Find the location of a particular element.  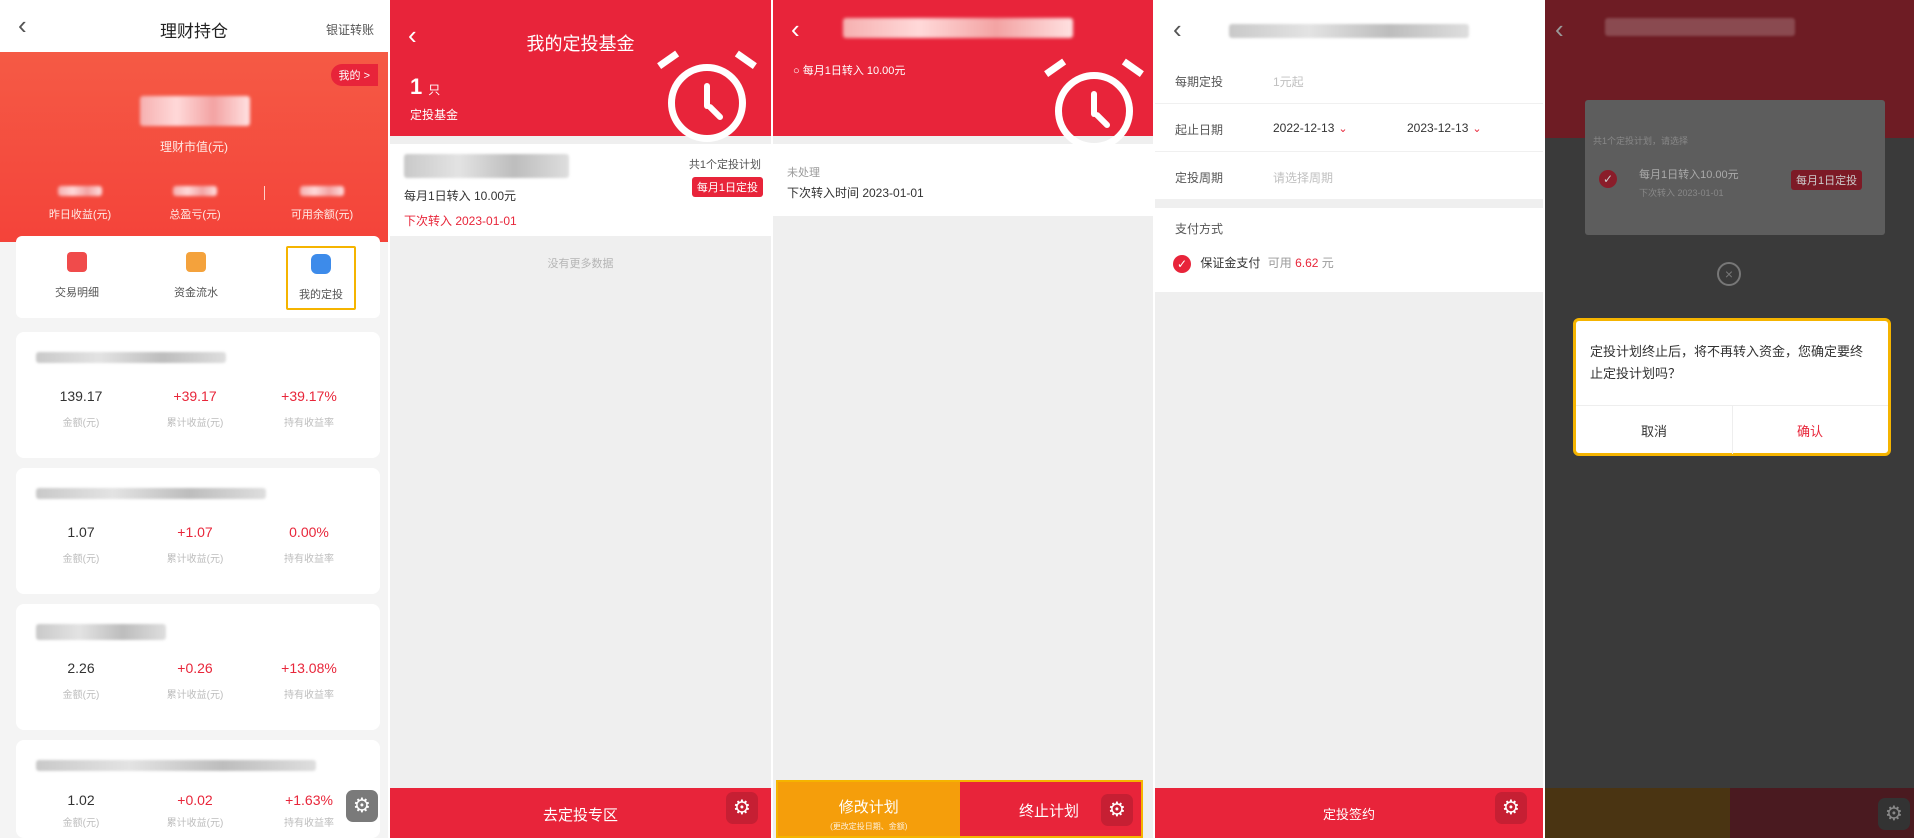

quick-actions: 交易明细 资金流水 我的定投 is located at coordinates (198, 277).